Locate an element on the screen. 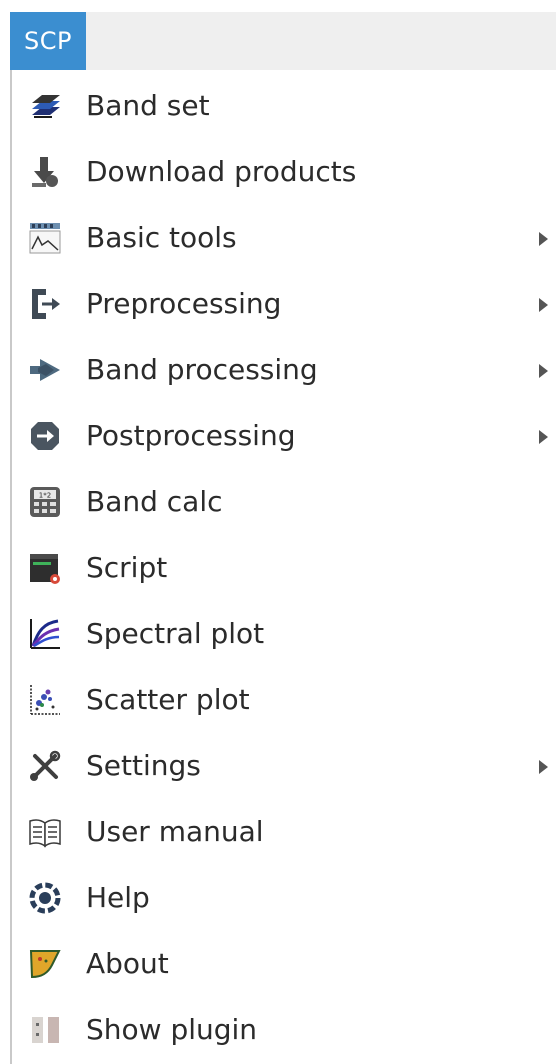 The image size is (556, 1064). menu-item-about: About is located at coordinates (284, 964).